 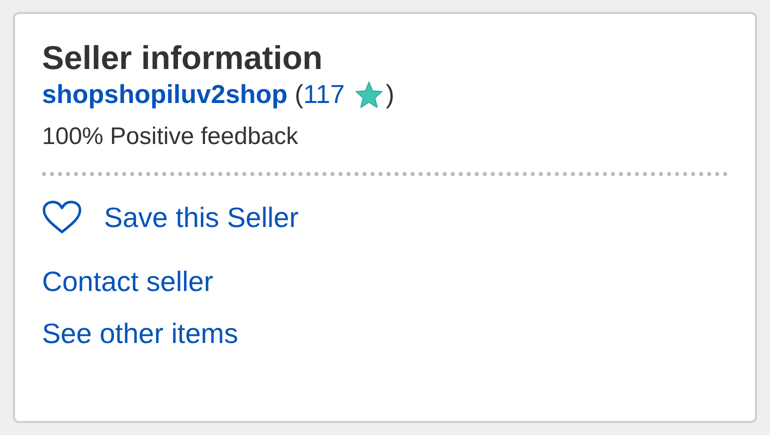 I want to click on star-icon, so click(x=368, y=94).